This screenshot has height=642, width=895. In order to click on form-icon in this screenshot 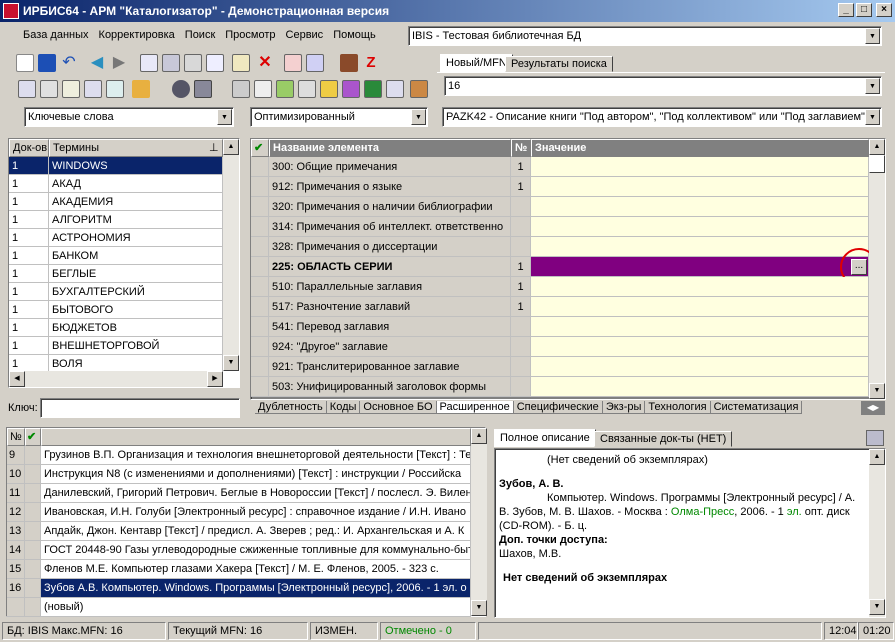, I will do `click(263, 89)`.